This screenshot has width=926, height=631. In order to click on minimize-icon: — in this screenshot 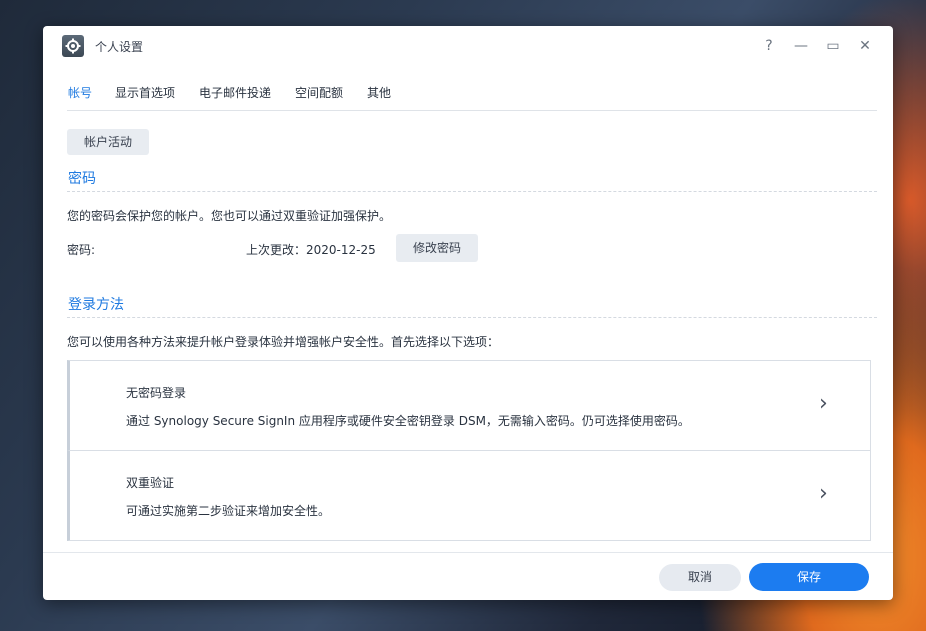, I will do `click(801, 46)`.